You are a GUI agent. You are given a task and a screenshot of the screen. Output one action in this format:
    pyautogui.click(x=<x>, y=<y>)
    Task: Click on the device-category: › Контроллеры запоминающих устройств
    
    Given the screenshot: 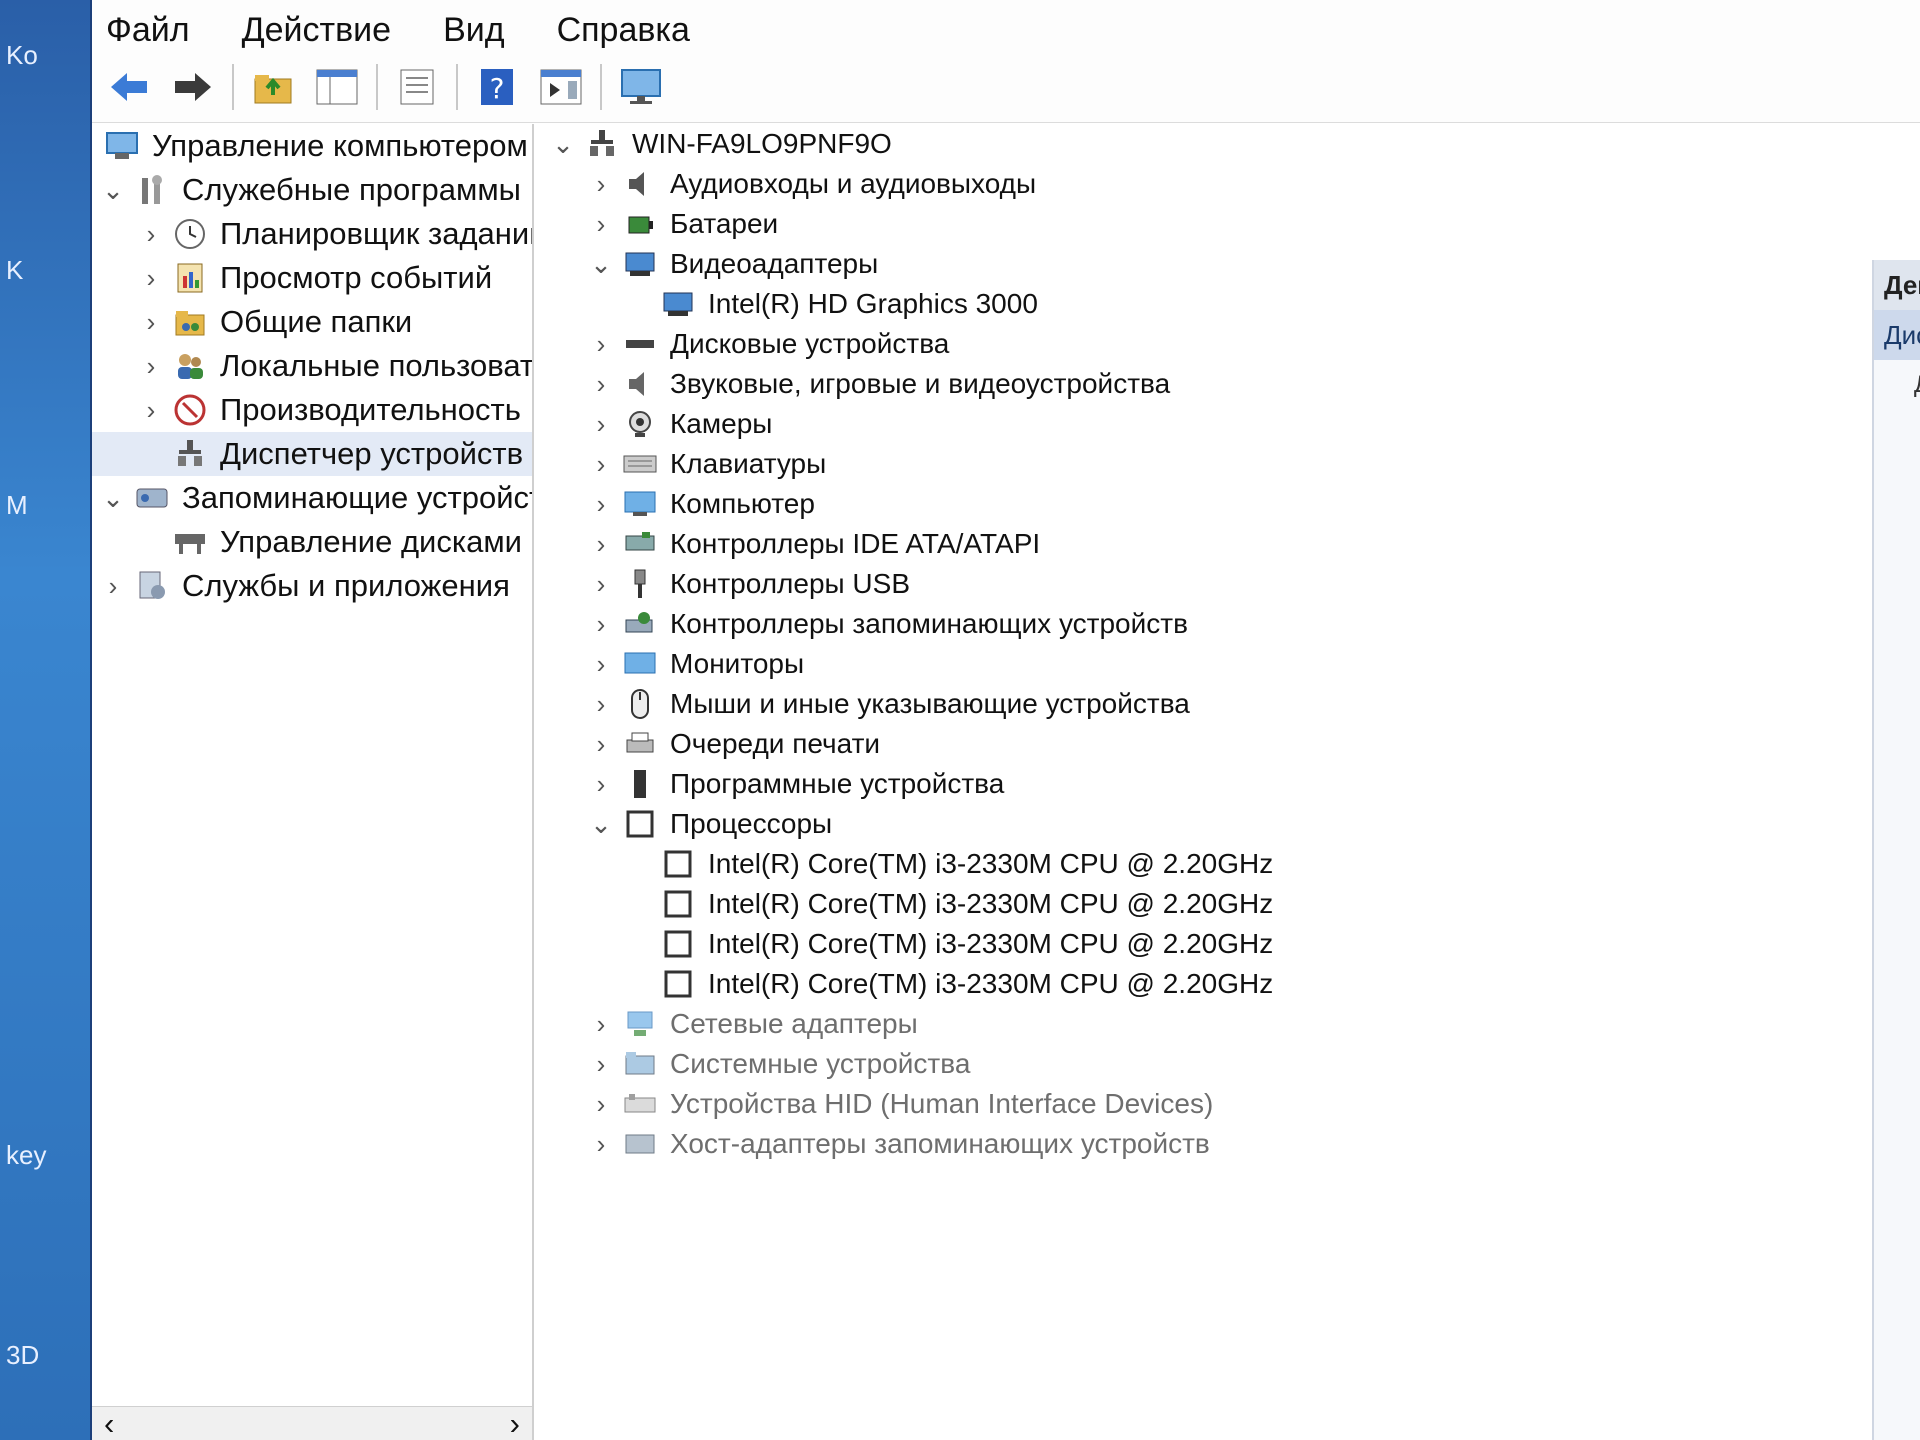 What is the action you would take?
    pyautogui.click(x=1207, y=624)
    